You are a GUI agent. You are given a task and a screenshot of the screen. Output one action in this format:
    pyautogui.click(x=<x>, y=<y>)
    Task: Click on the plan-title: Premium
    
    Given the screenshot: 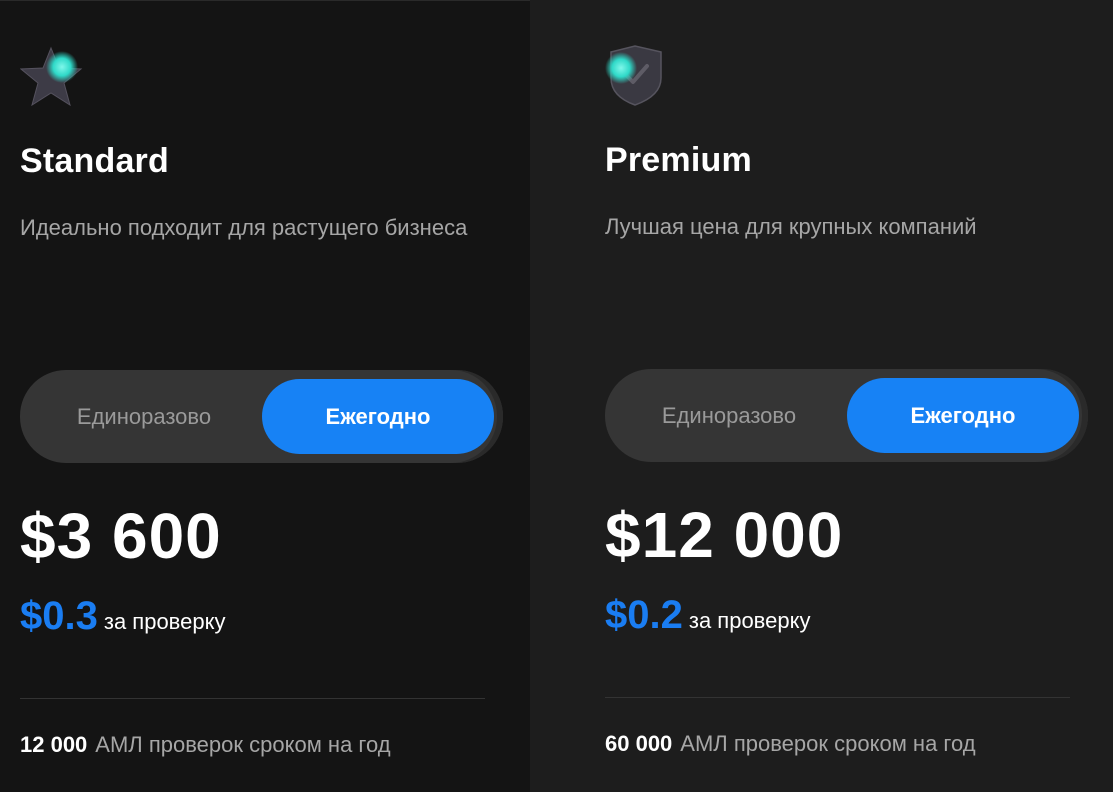 What is the action you would take?
    pyautogui.click(x=678, y=160)
    